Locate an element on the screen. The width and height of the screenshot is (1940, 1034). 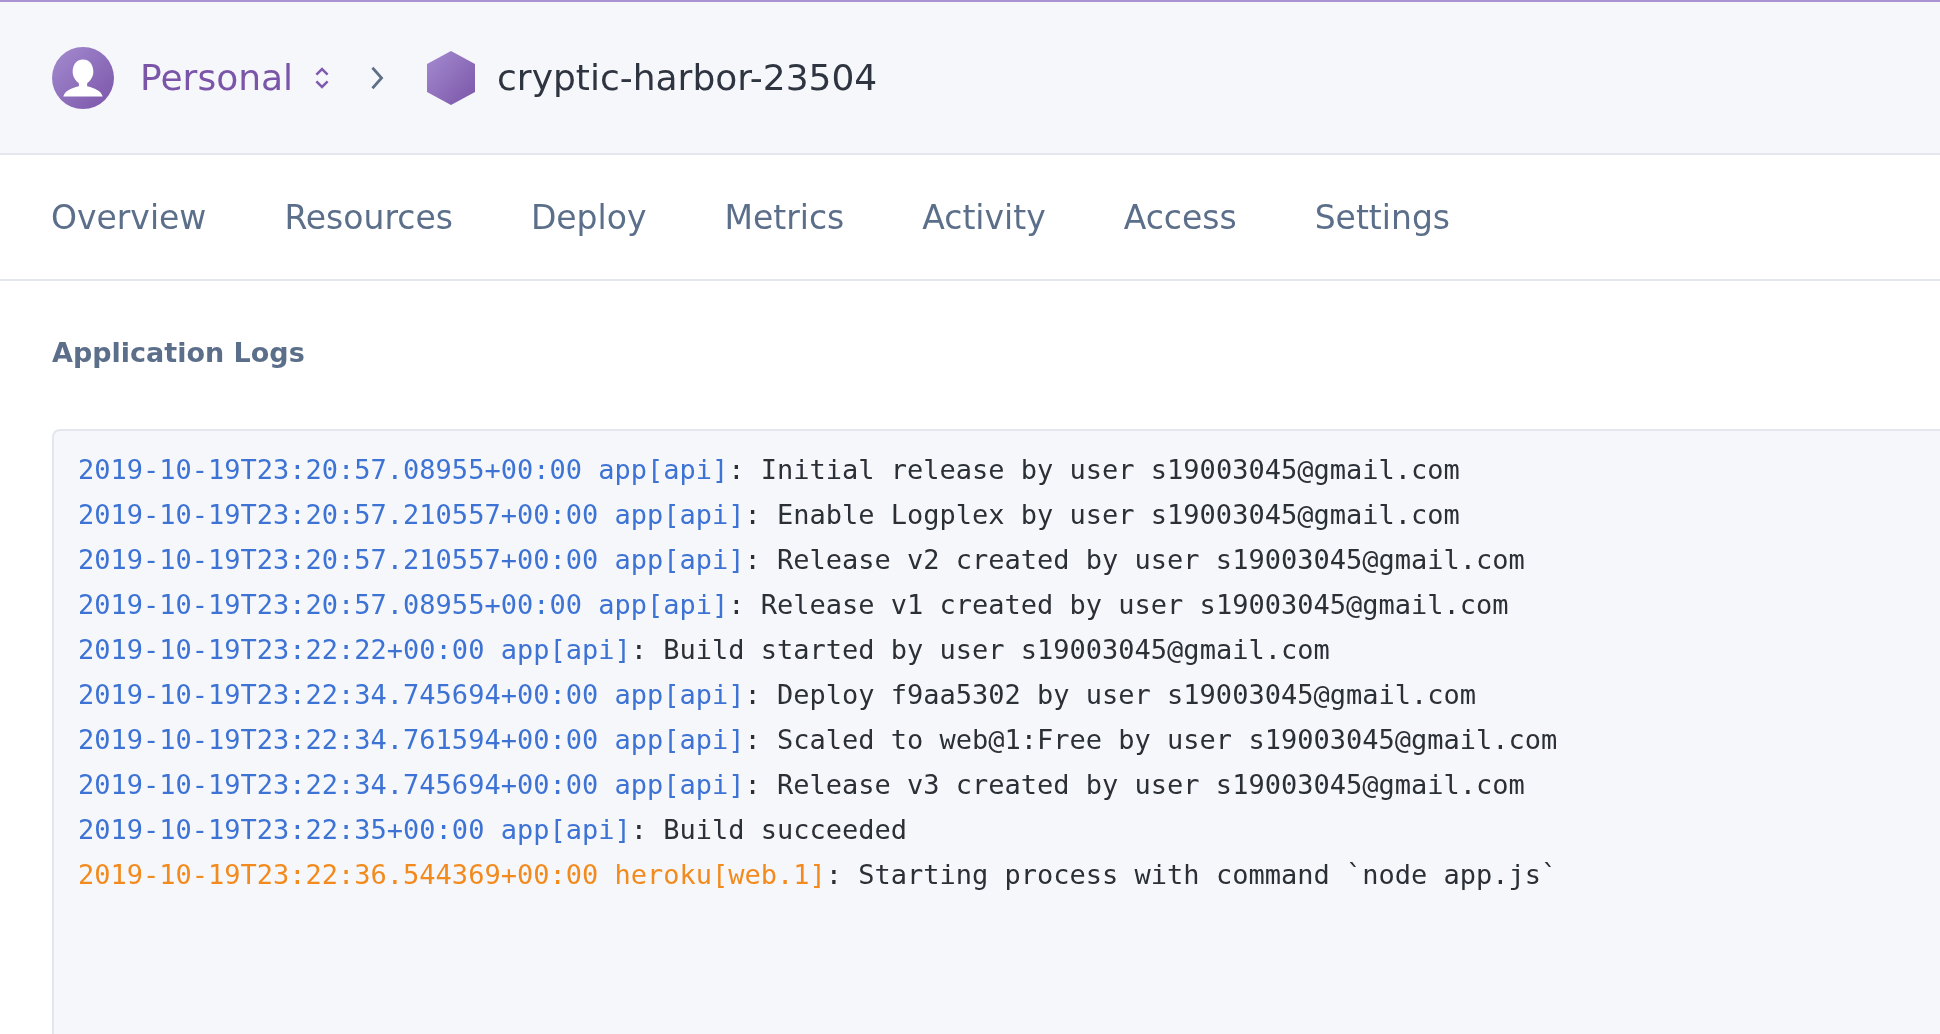
nav-tab: Activity is located at coordinates (984, 217).